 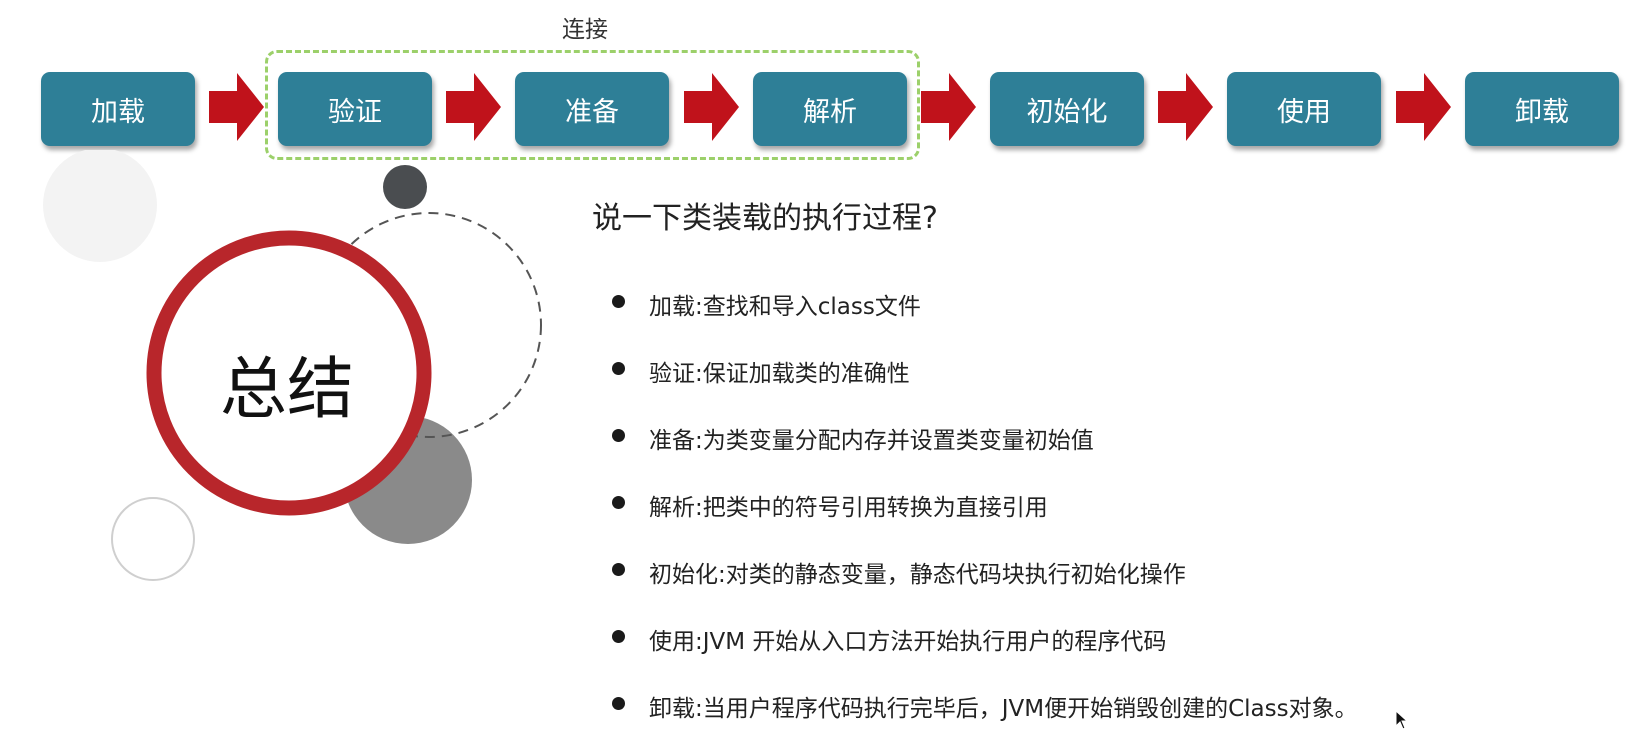 I want to click on step-text: 初始化:对类的静态变量，静态代码块执行初始化操作, so click(x=917, y=575).